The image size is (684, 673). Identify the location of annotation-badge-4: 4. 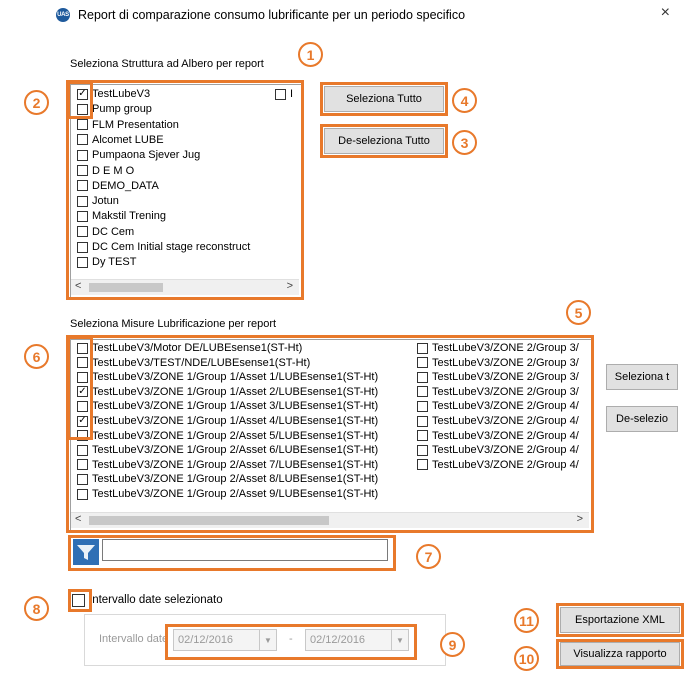
(464, 100).